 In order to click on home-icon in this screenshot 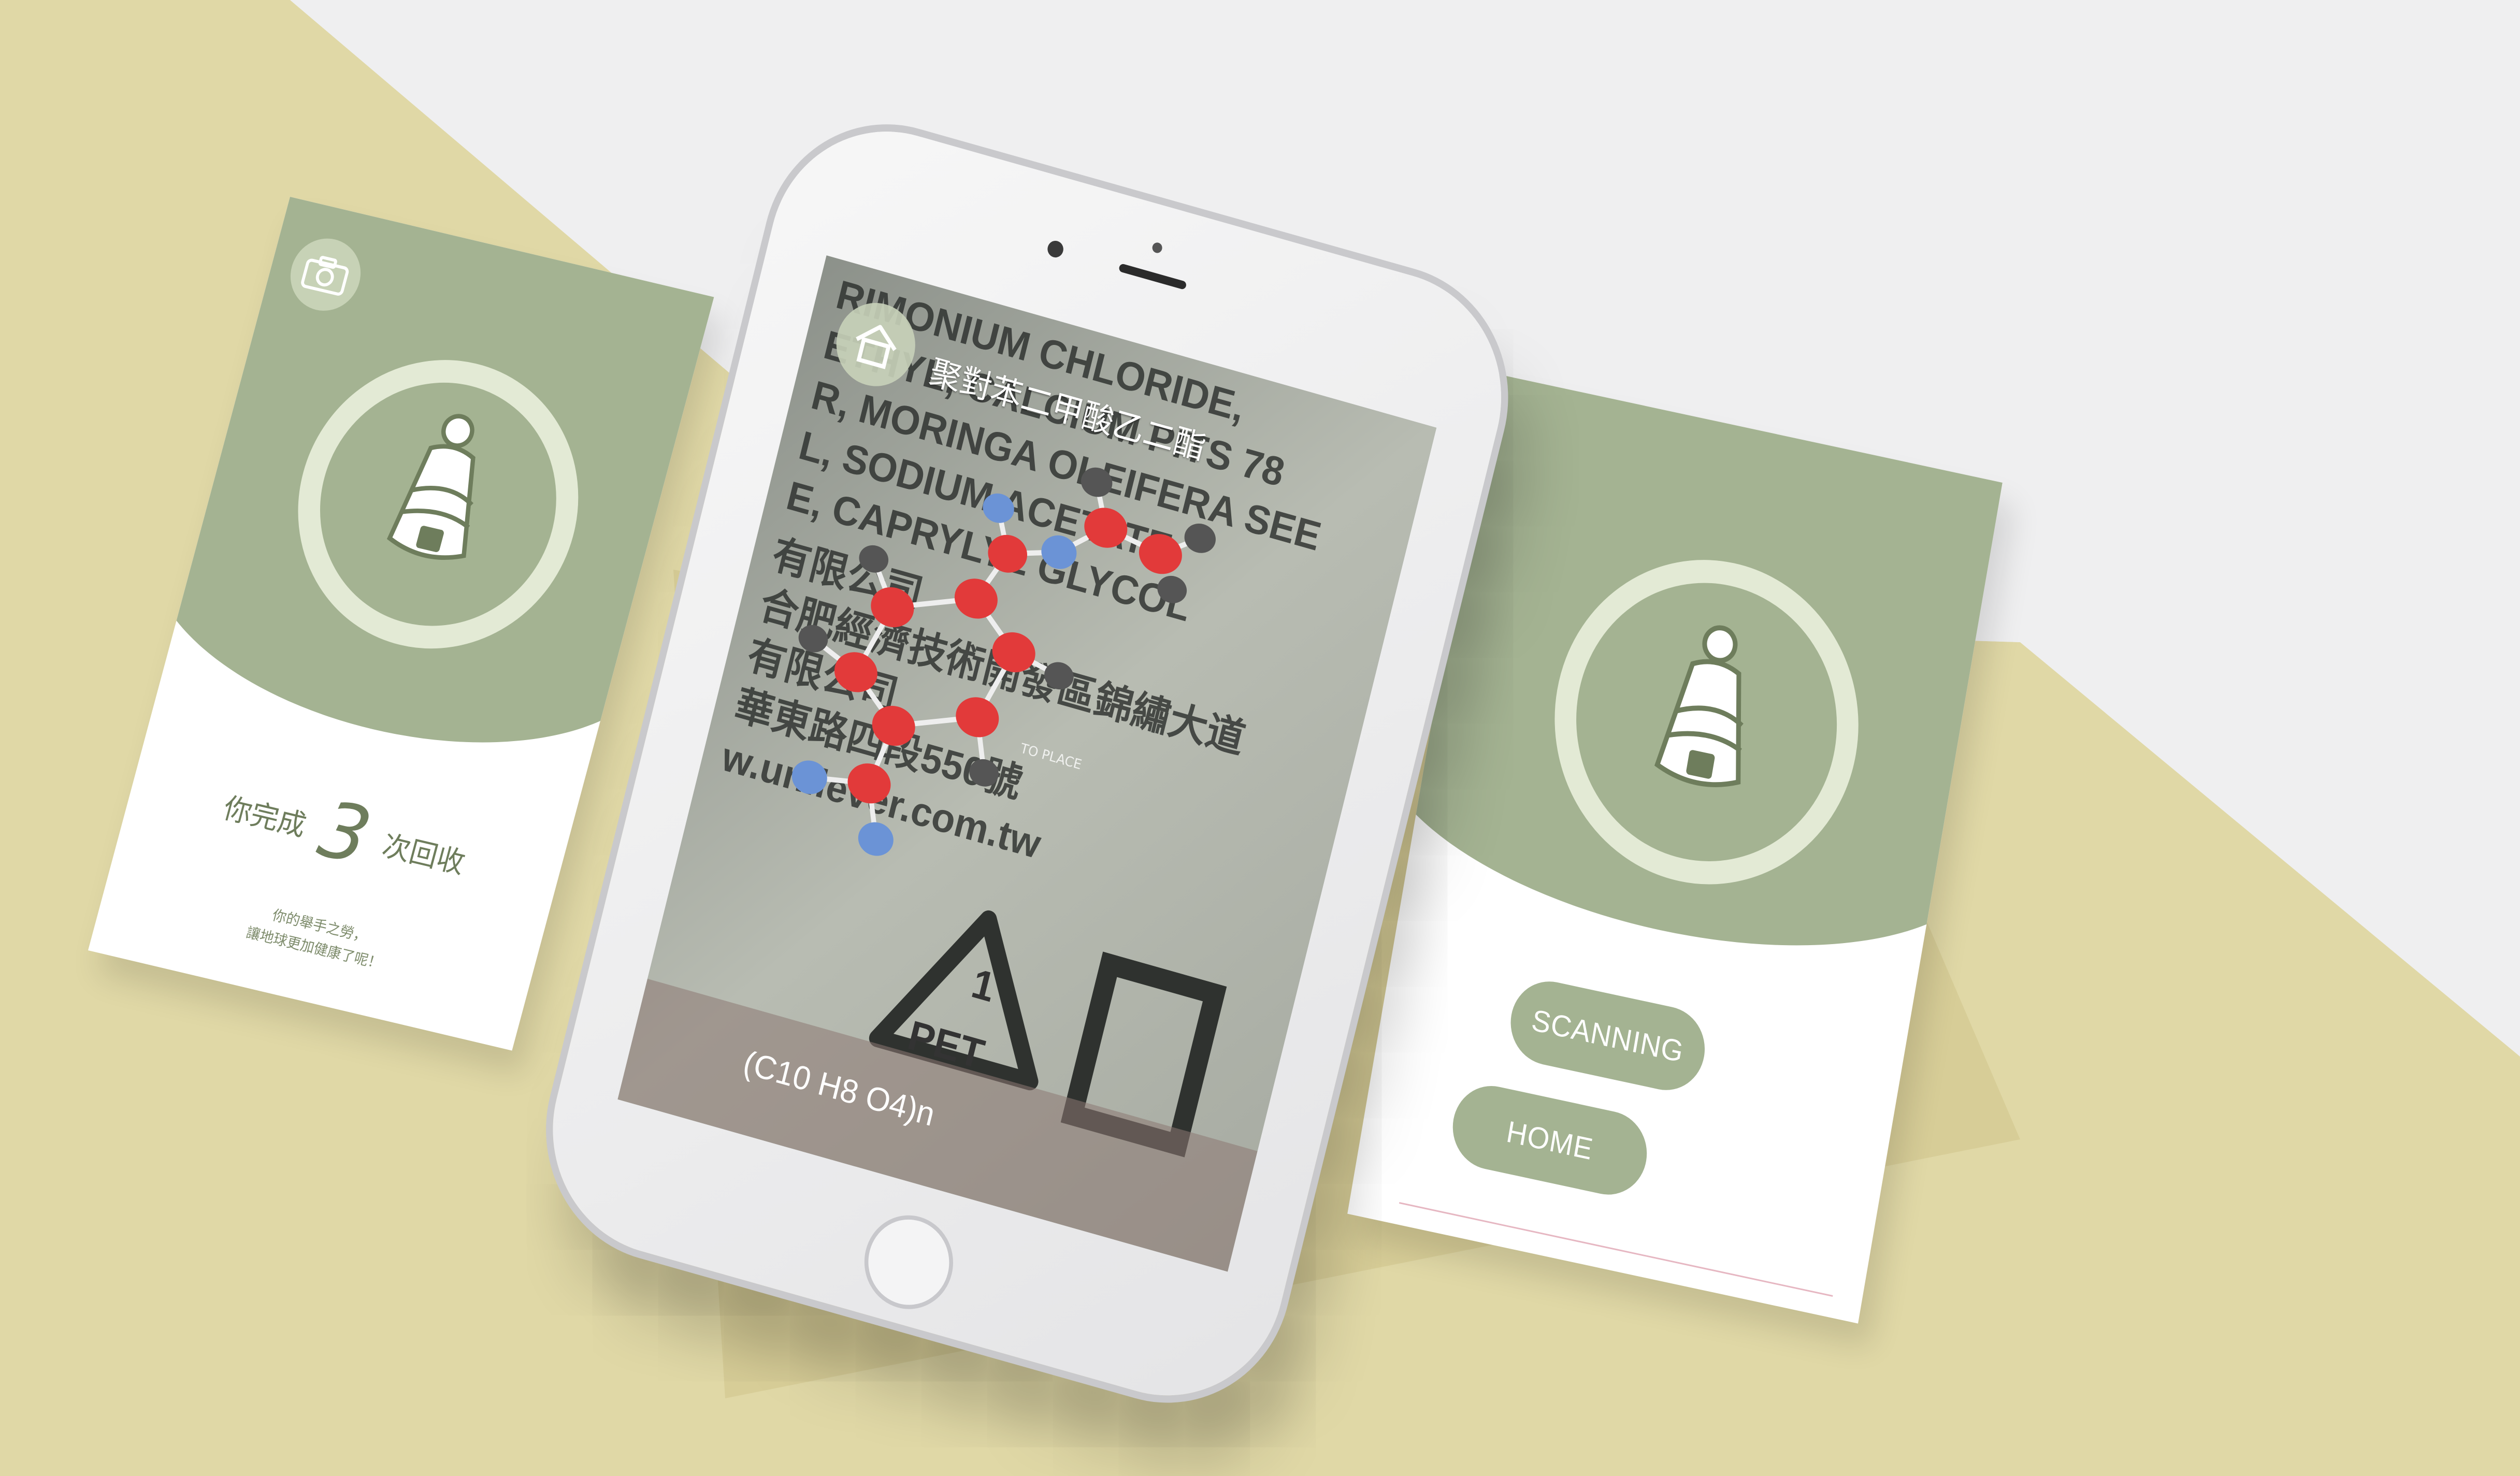, I will do `click(877, 347)`.